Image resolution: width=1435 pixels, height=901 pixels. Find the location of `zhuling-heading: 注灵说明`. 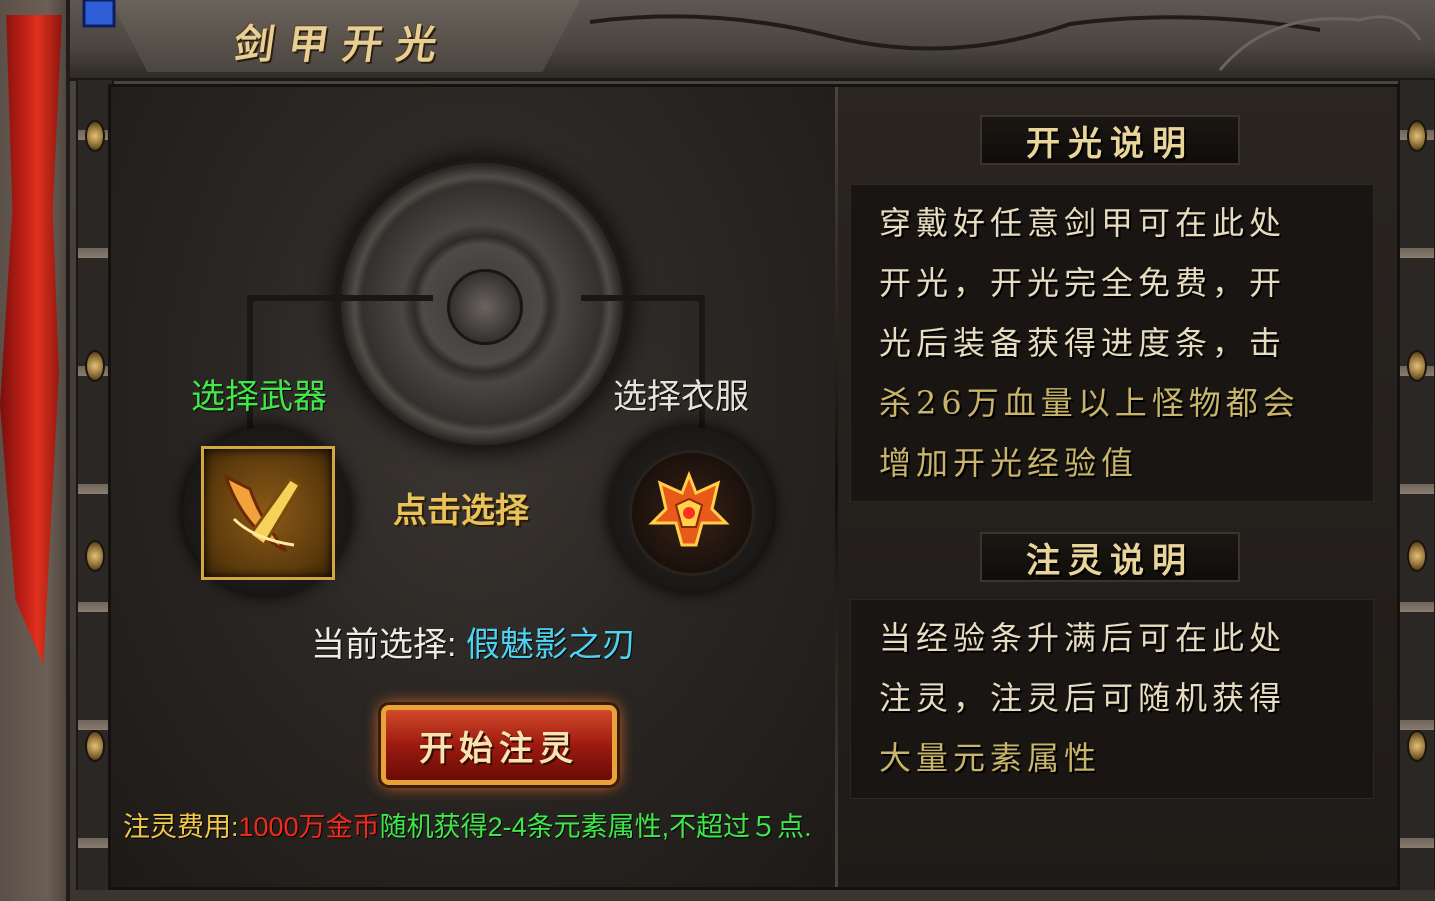

zhuling-heading: 注灵说明 is located at coordinates (1110, 557).